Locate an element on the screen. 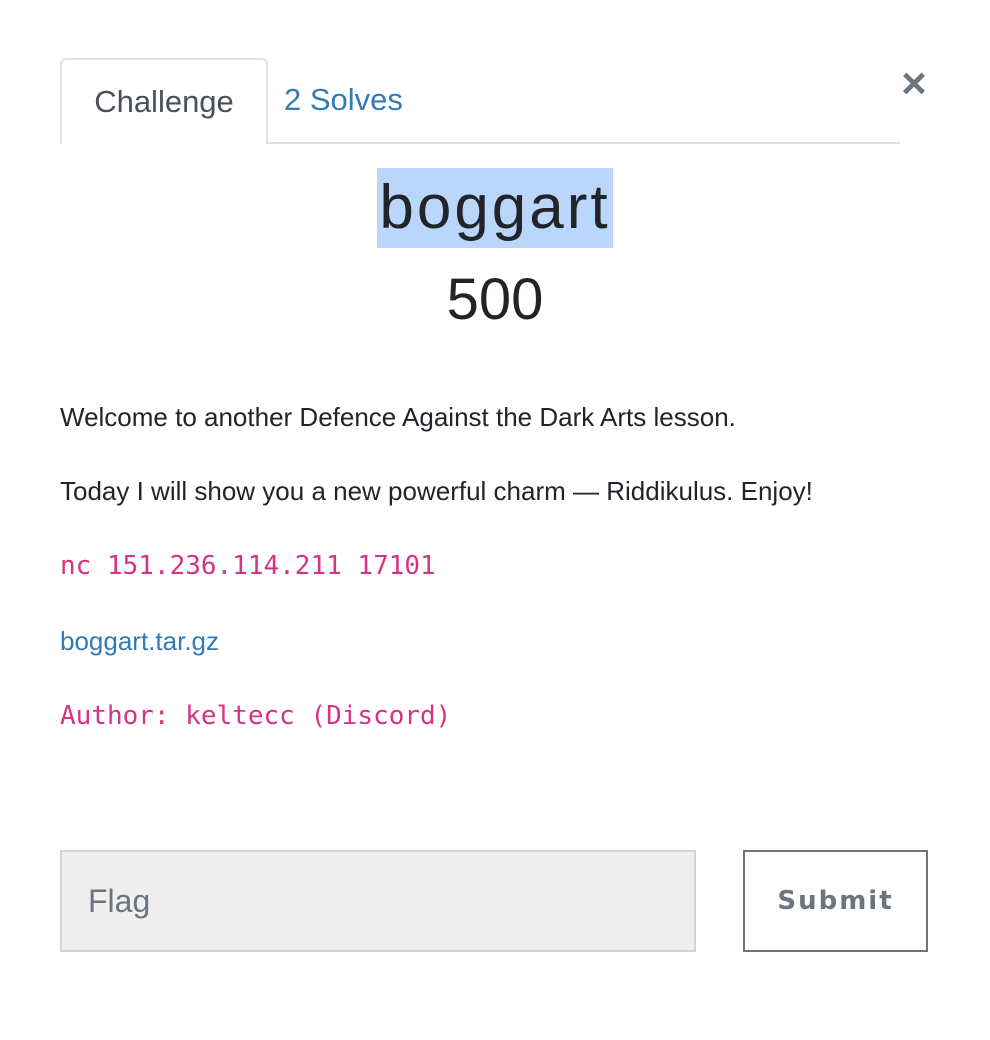 The height and width of the screenshot is (1040, 990). tab-solves: 2 Solves is located at coordinates (359, 100).